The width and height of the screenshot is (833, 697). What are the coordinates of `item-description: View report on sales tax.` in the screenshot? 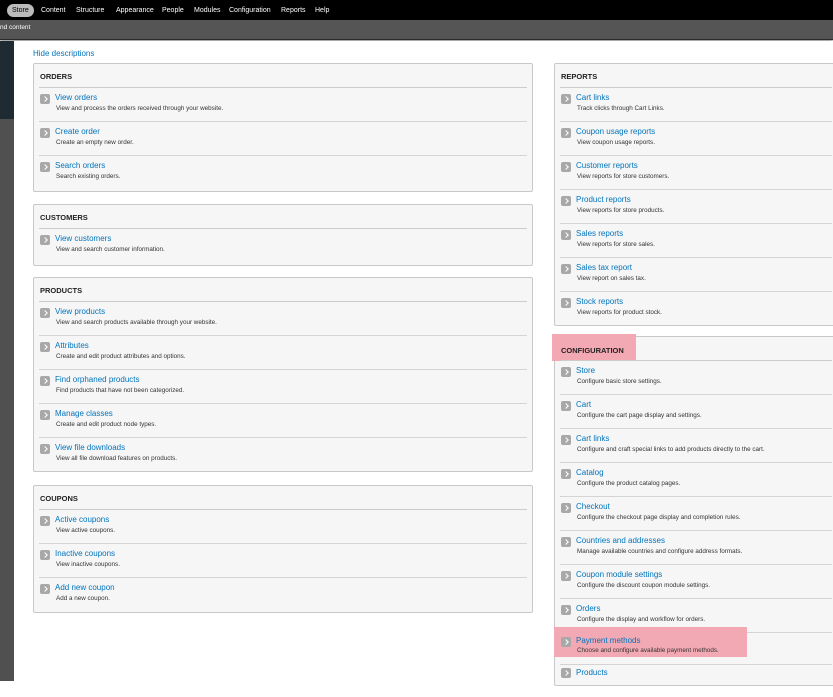 It's located at (611, 278).